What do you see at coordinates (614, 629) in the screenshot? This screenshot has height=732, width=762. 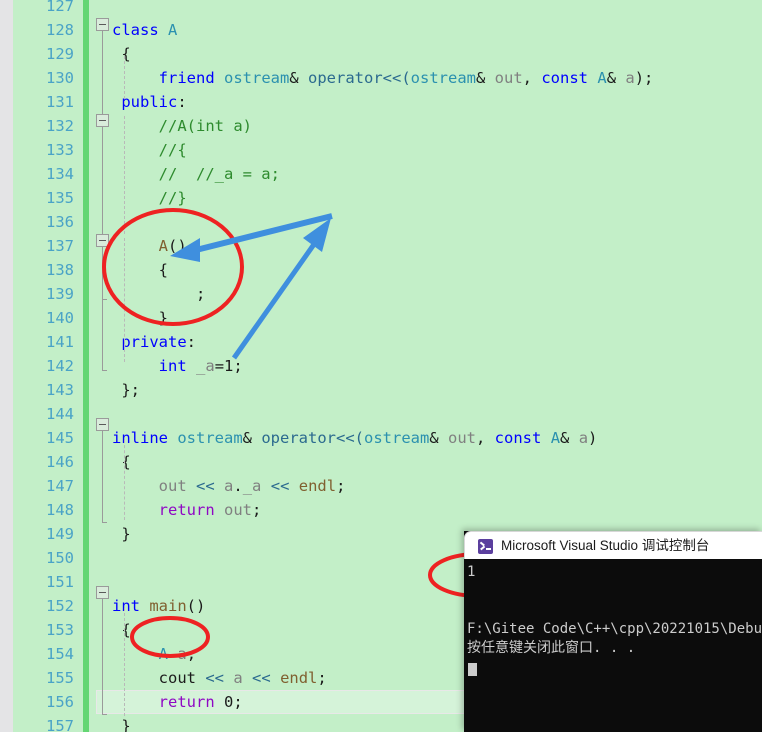 I see `console-path-line: F:\Gitee Code\C++\cpp\20221015\Debug\` at bounding box center [614, 629].